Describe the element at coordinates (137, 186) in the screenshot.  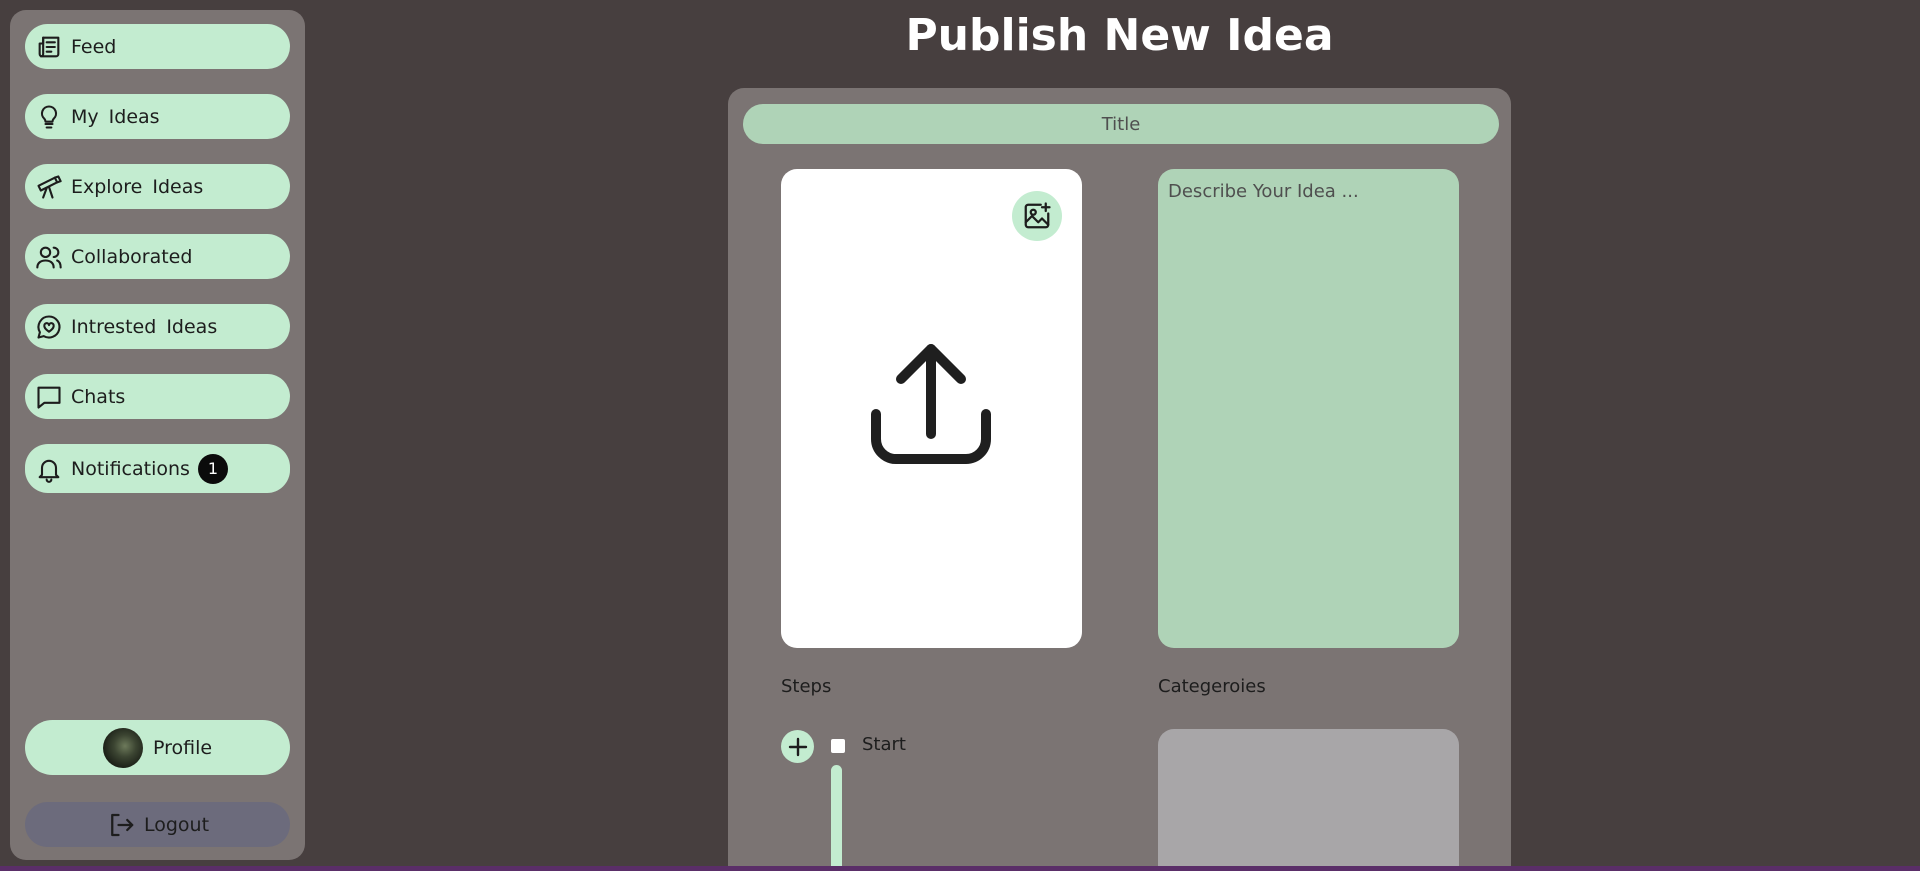
I see `sidebar-item-label: Explore Ideas` at that location.